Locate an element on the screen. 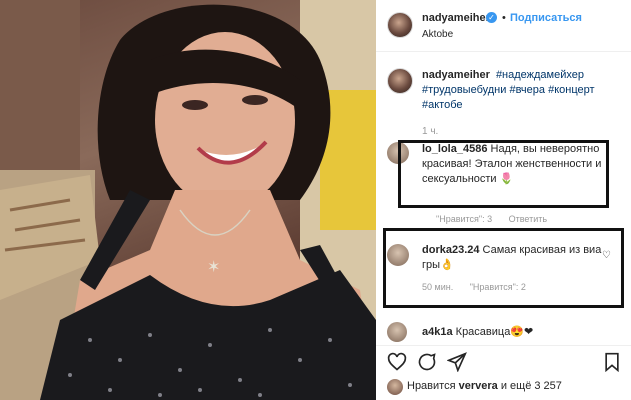  author-username: nadyameiher is located at coordinates (456, 18).